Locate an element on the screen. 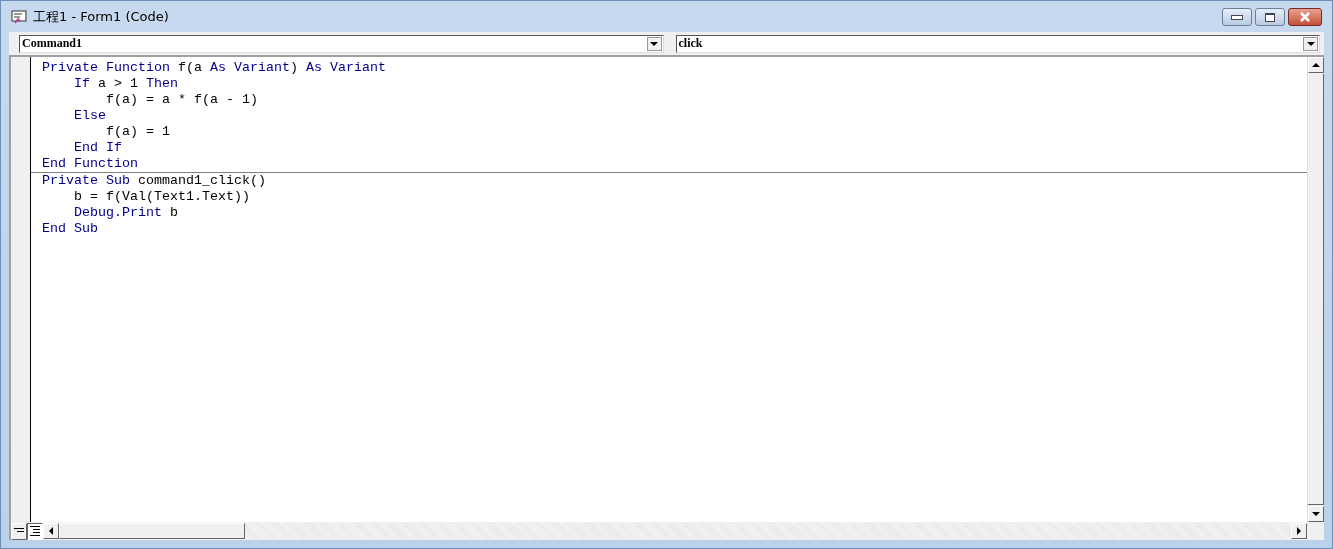 This screenshot has height=549, width=1333. close-icon is located at coordinates (1305, 17).